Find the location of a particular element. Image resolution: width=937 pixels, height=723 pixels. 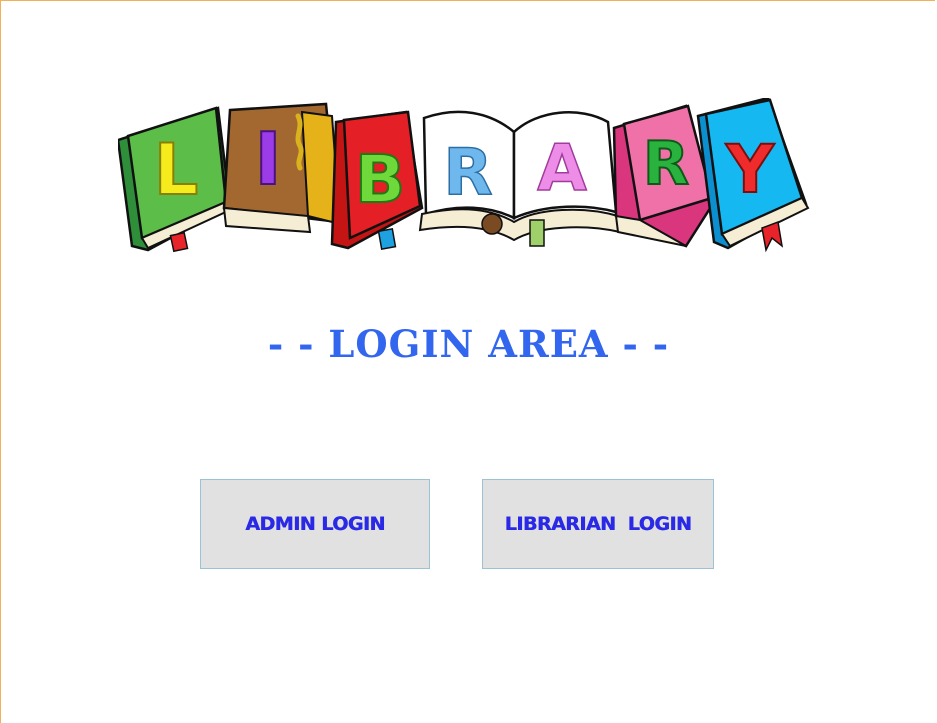

logo-letter: A is located at coordinates (562, 169).